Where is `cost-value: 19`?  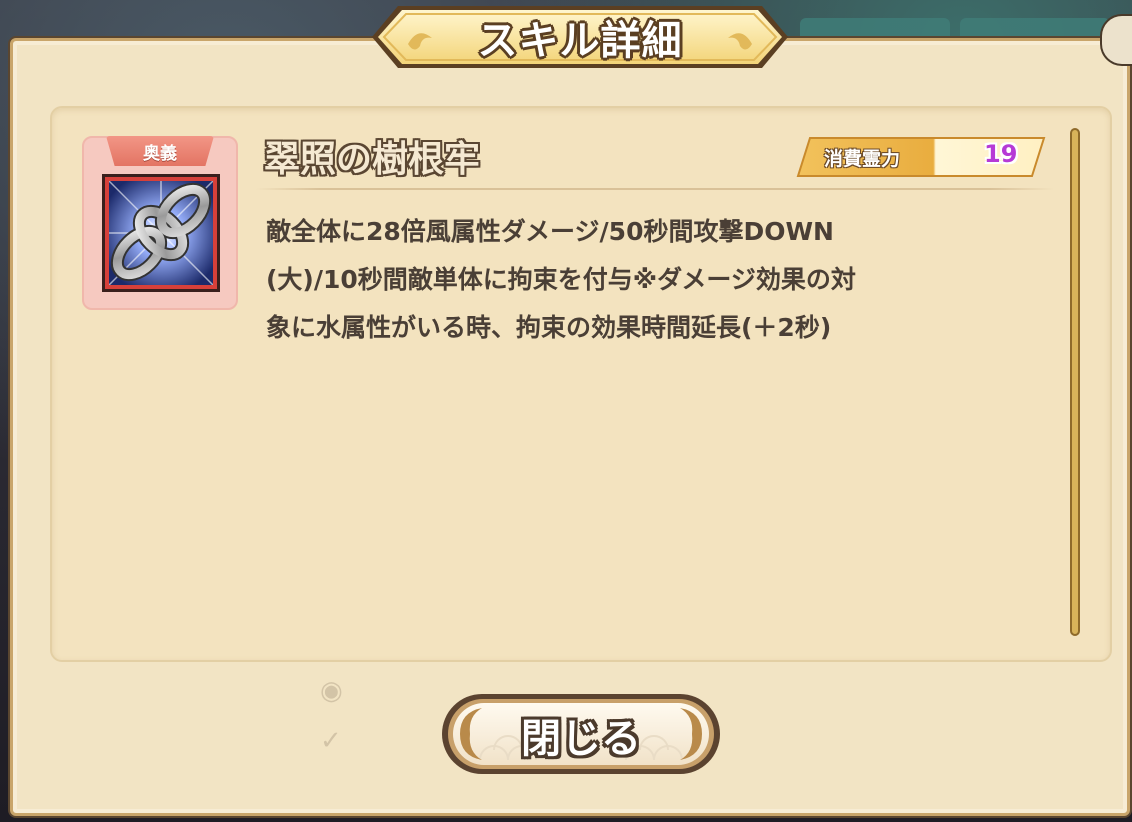 cost-value: 19 is located at coordinates (1001, 154).